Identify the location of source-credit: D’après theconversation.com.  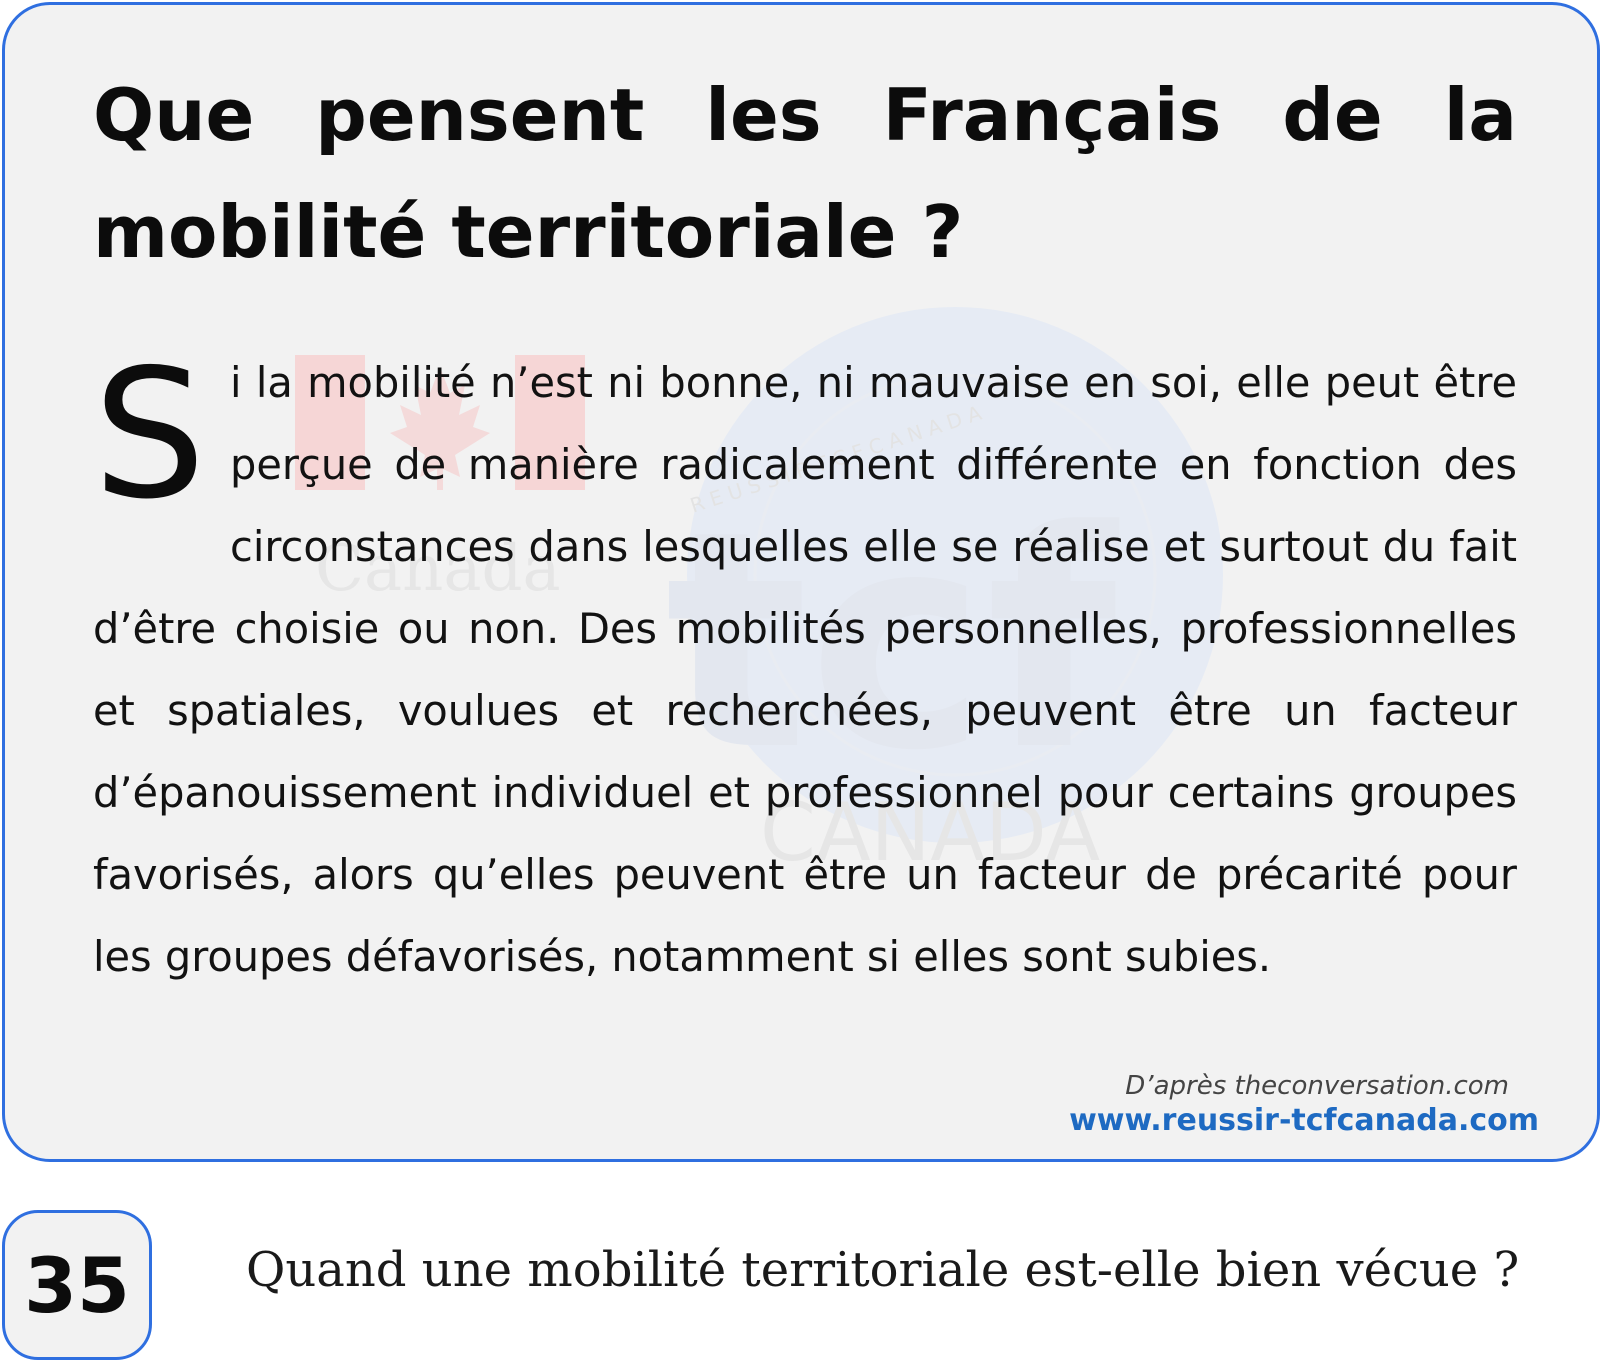
(1317, 1086).